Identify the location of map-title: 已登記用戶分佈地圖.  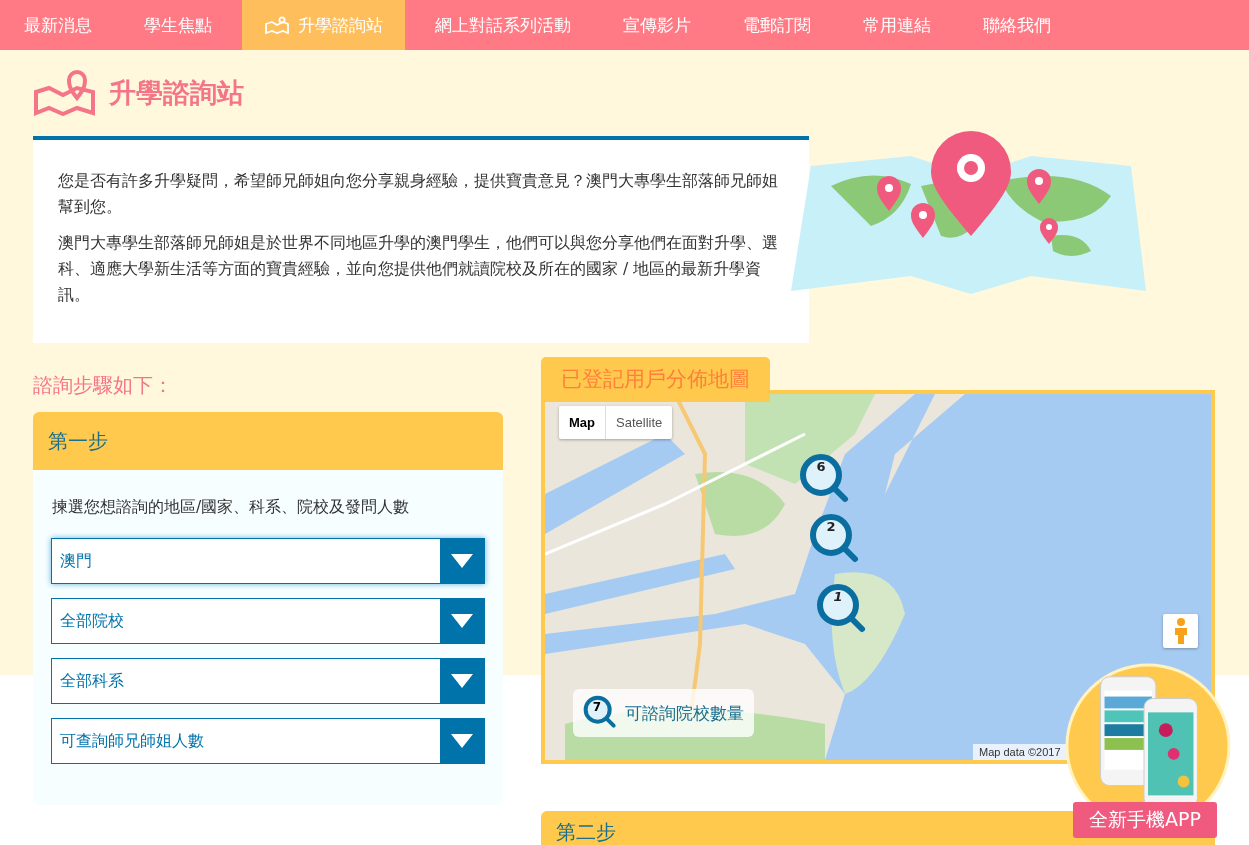
(655, 379).